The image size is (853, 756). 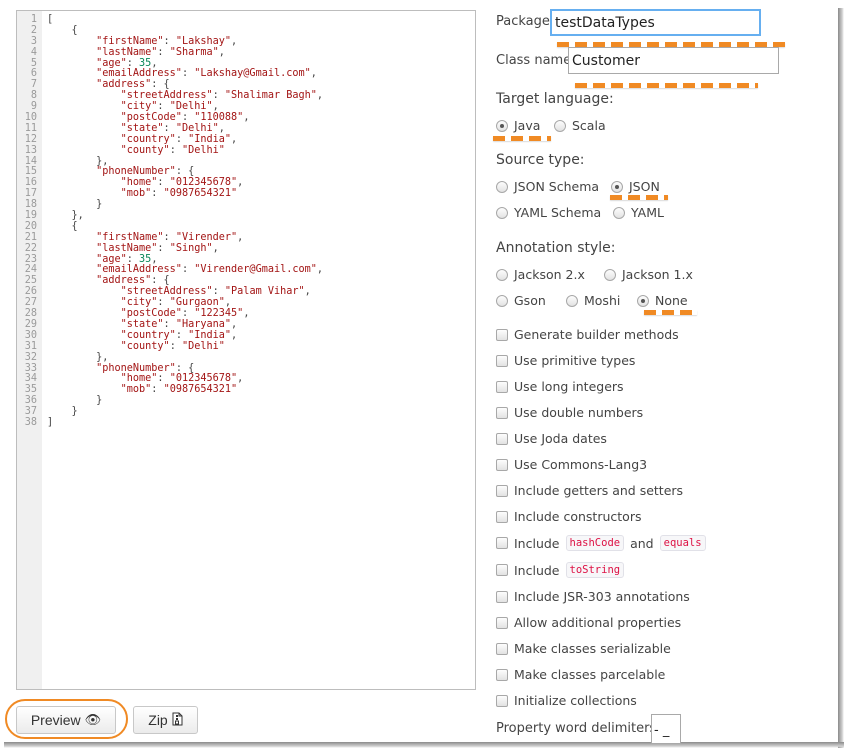 What do you see at coordinates (522, 138) in the screenshot?
I see `annotation-underline` at bounding box center [522, 138].